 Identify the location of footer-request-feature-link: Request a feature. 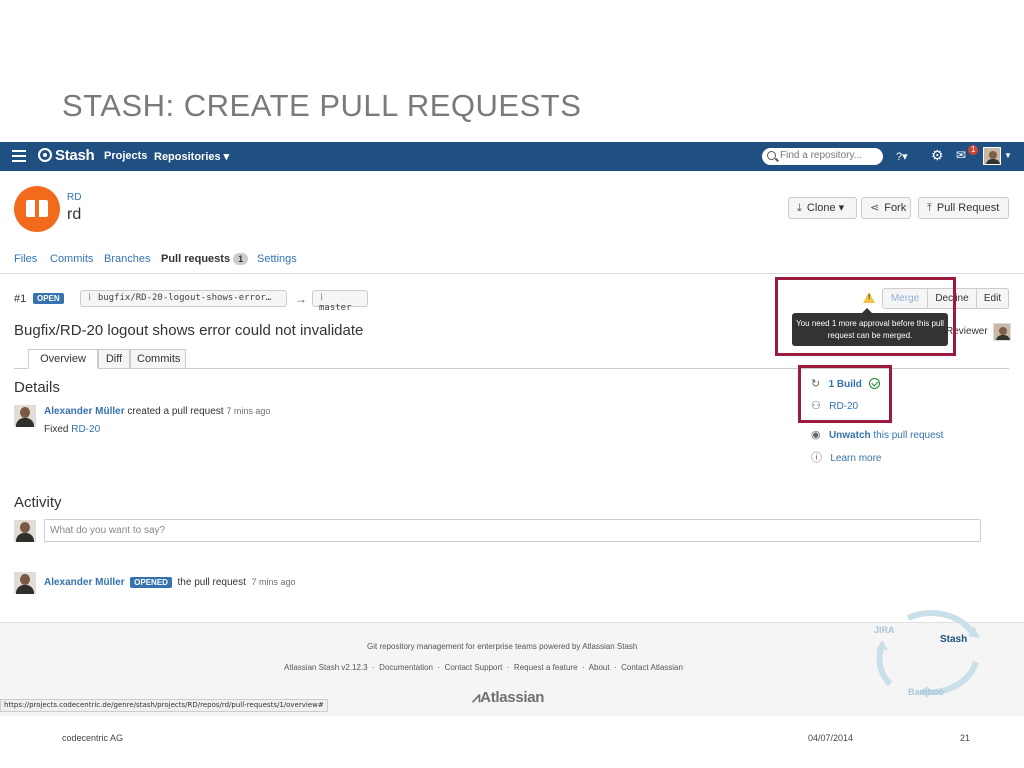
(546, 667).